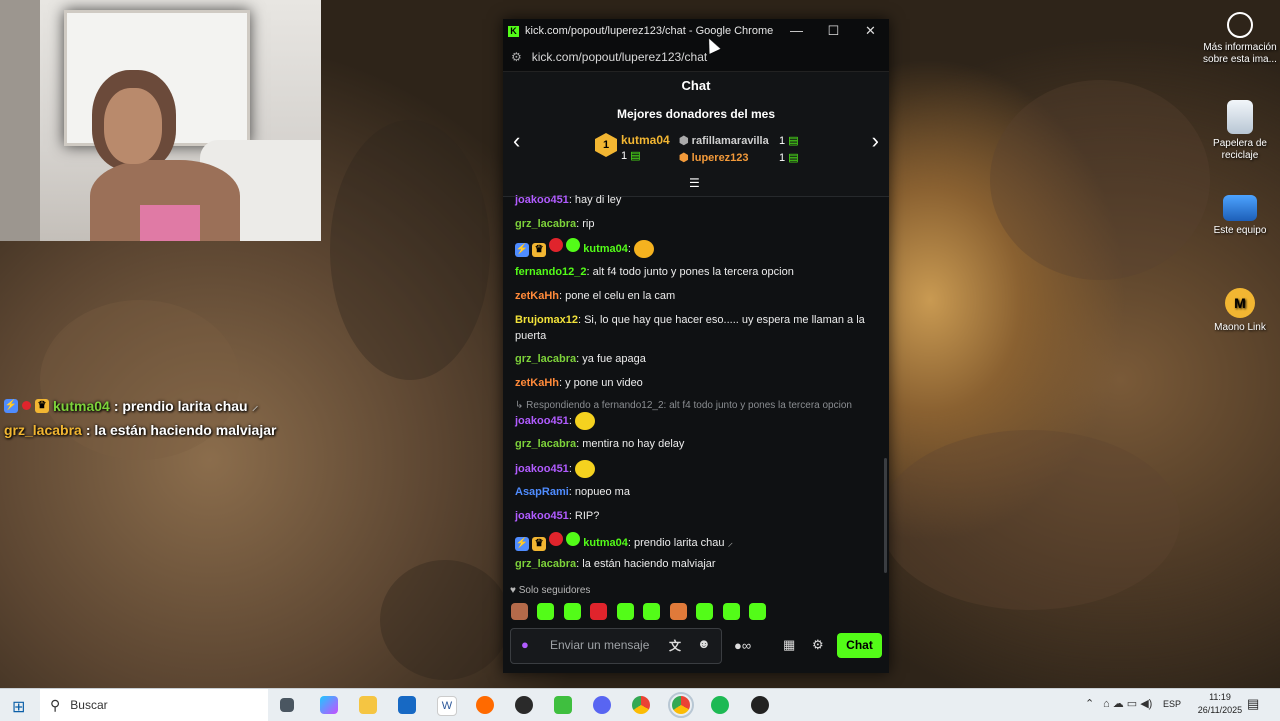 The image size is (1280, 721). What do you see at coordinates (1220, 710) in the screenshot?
I see `clock-date: 26/11/2025` at bounding box center [1220, 710].